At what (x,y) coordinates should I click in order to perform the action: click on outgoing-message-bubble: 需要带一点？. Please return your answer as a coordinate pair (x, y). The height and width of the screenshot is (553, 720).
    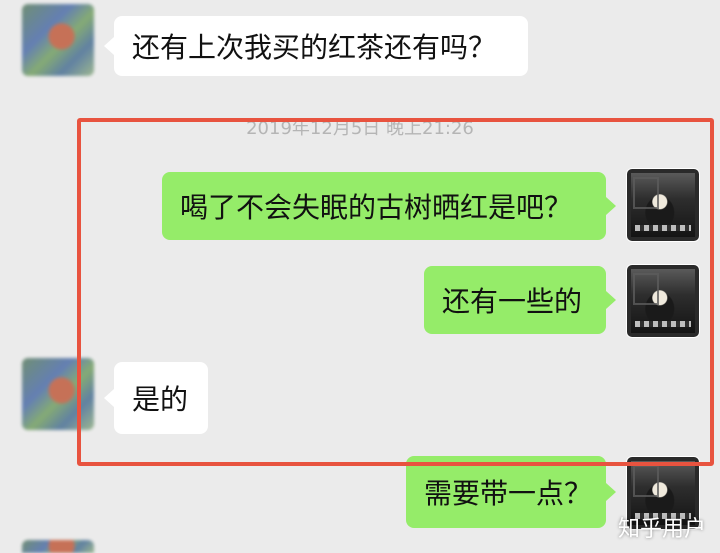
    Looking at the image, I should click on (511, 492).